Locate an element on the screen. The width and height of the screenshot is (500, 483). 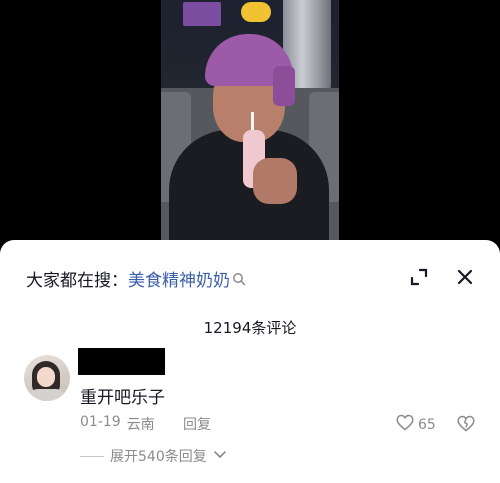
like-button: 65 is located at coordinates (416, 424).